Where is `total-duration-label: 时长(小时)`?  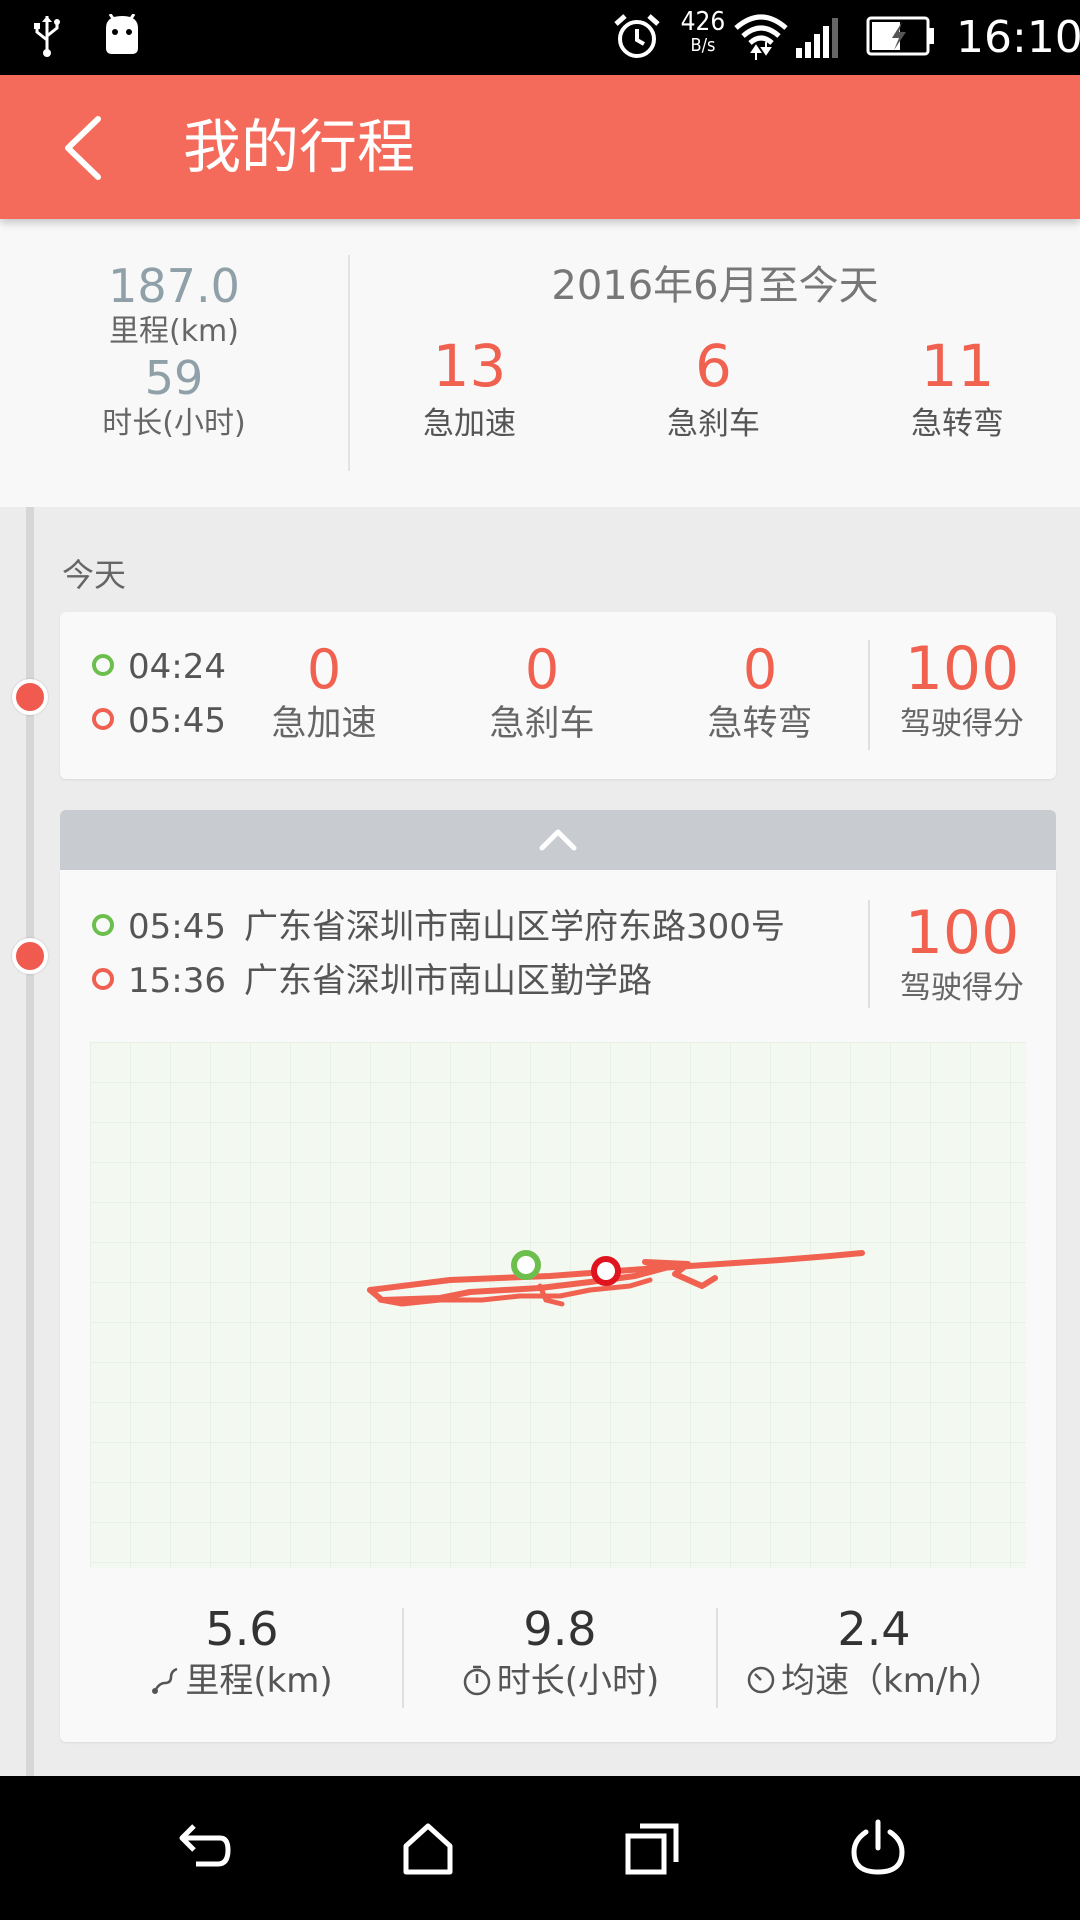
total-duration-label: 时长(小时) is located at coordinates (174, 423).